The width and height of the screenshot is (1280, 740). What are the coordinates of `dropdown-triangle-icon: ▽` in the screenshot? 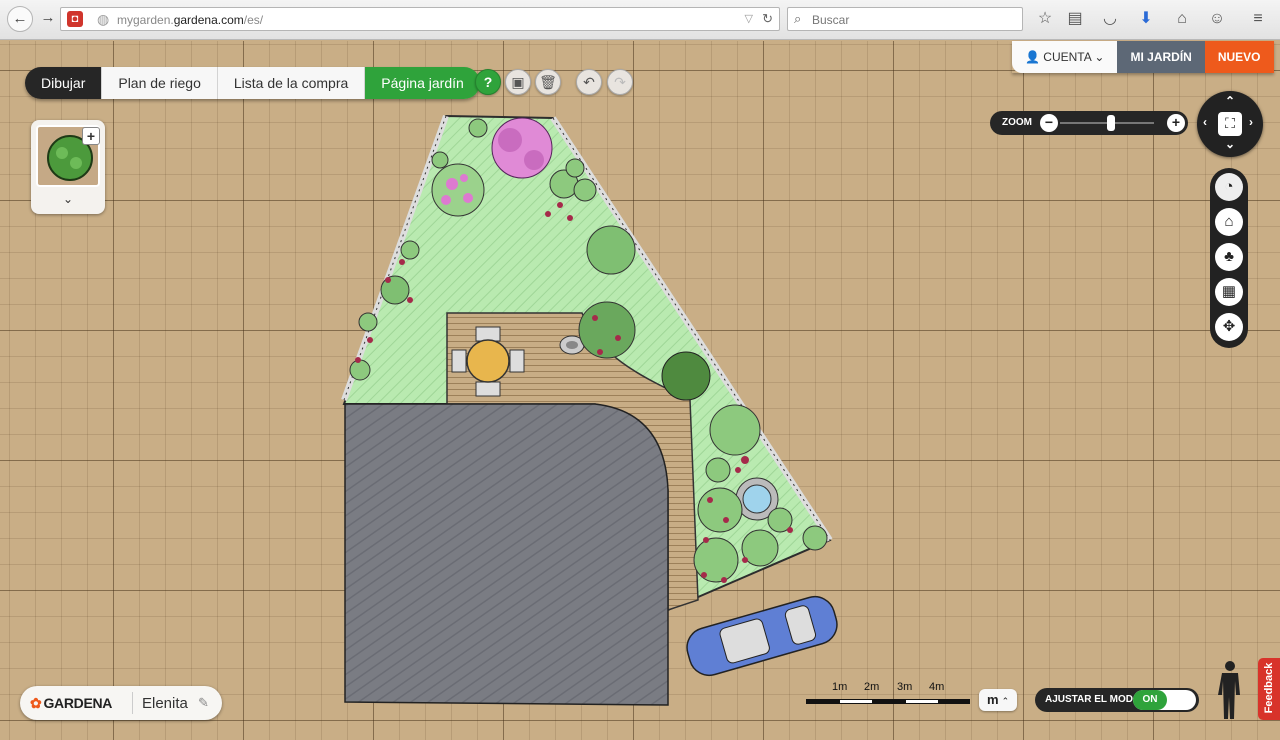 It's located at (749, 18).